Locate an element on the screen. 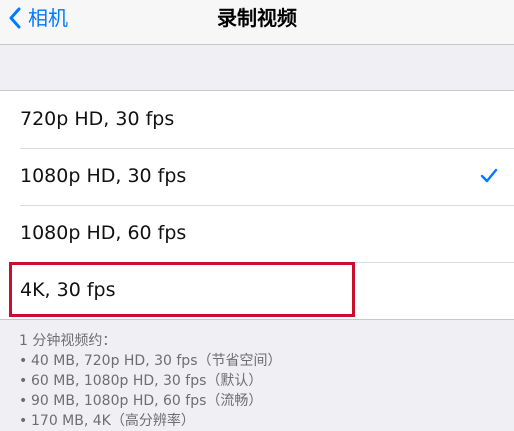 This screenshot has height=431, width=514. footer-item: • 40 MB, 720p HD, 30 fps（节省空间） is located at coordinates (150, 361).